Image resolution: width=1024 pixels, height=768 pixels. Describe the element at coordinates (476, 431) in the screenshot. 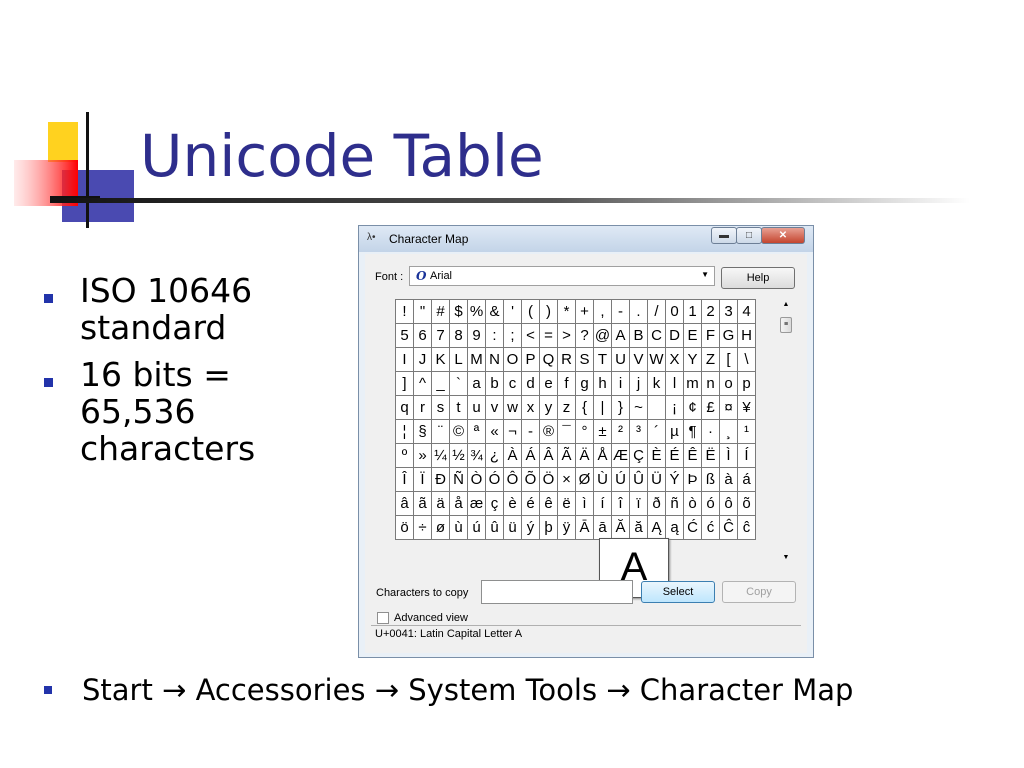

I see `character-cell: ª` at that location.